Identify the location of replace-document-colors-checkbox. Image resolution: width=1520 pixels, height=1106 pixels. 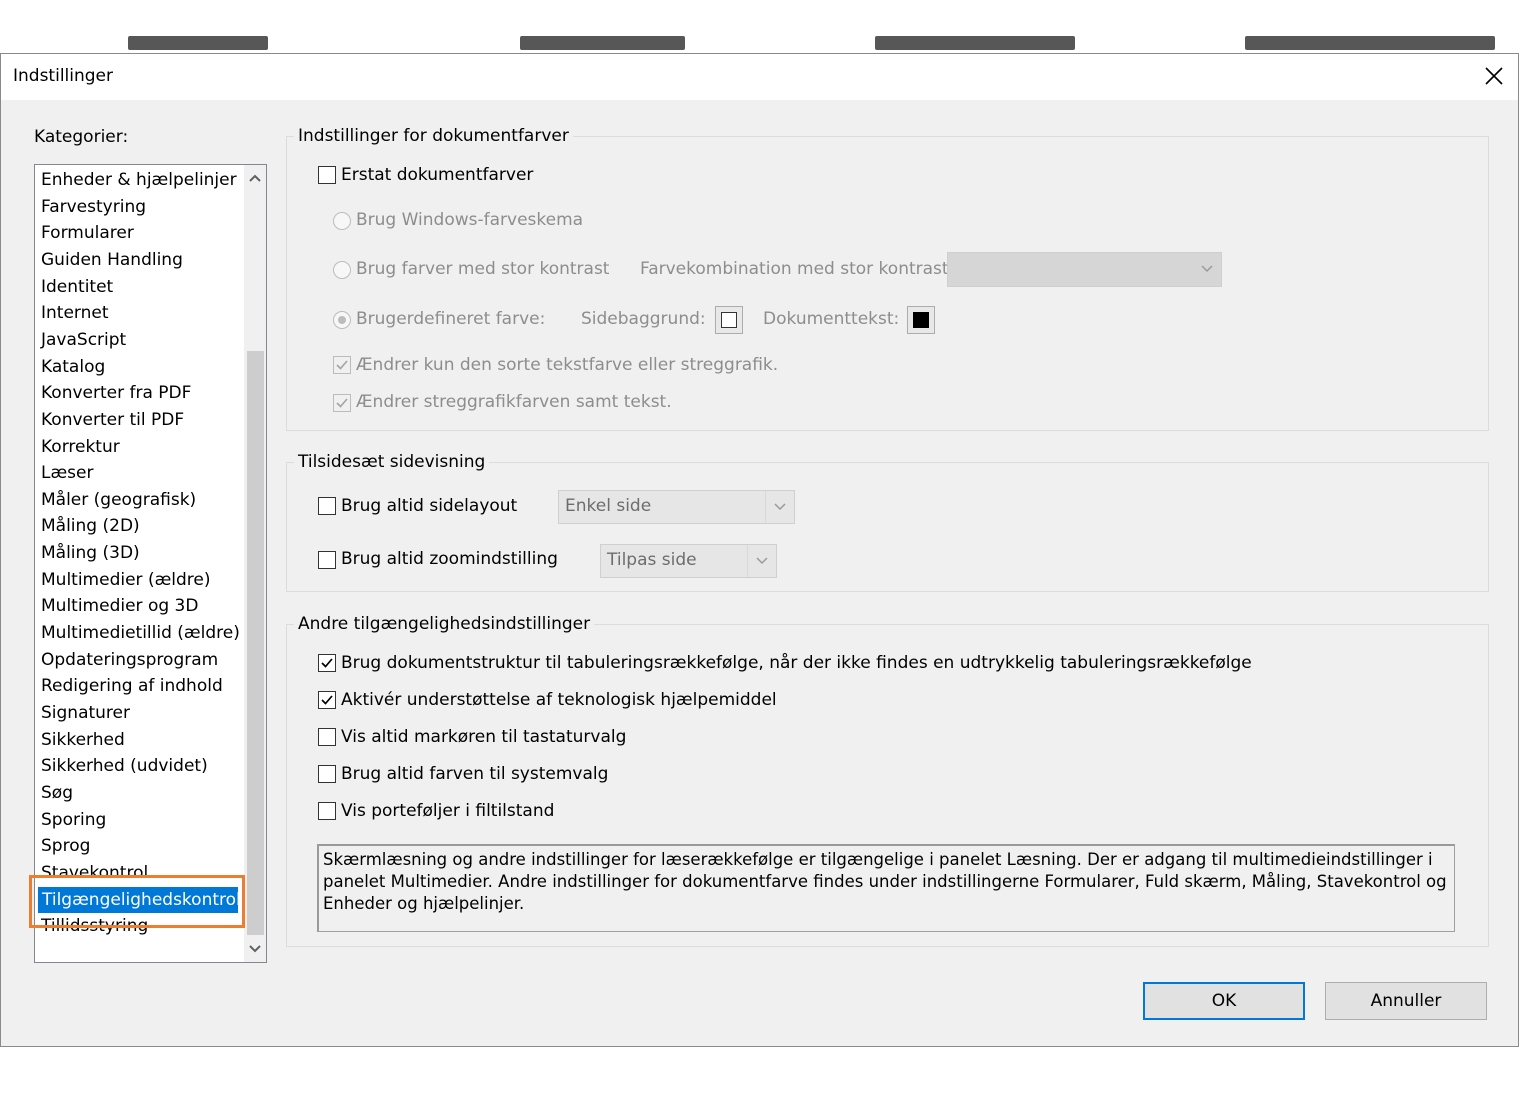
(327, 175).